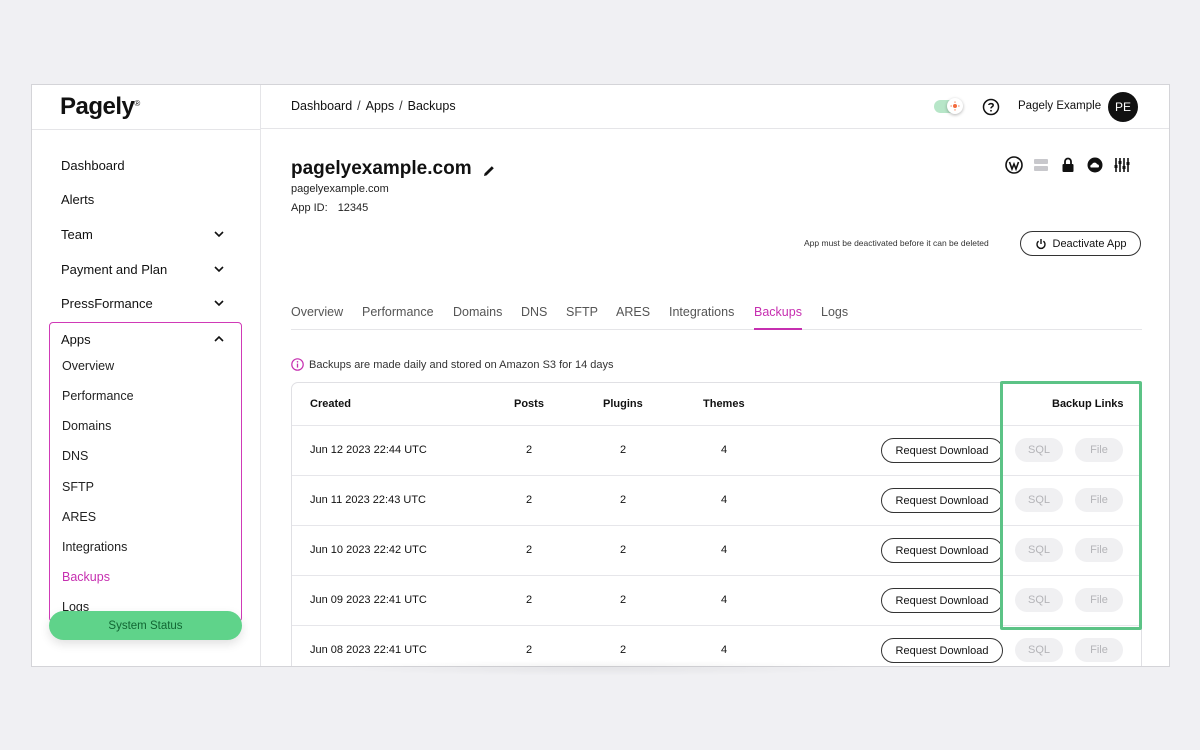 This screenshot has height=750, width=1200. Describe the element at coordinates (145, 625) in the screenshot. I see `system-status-button: System Status` at that location.